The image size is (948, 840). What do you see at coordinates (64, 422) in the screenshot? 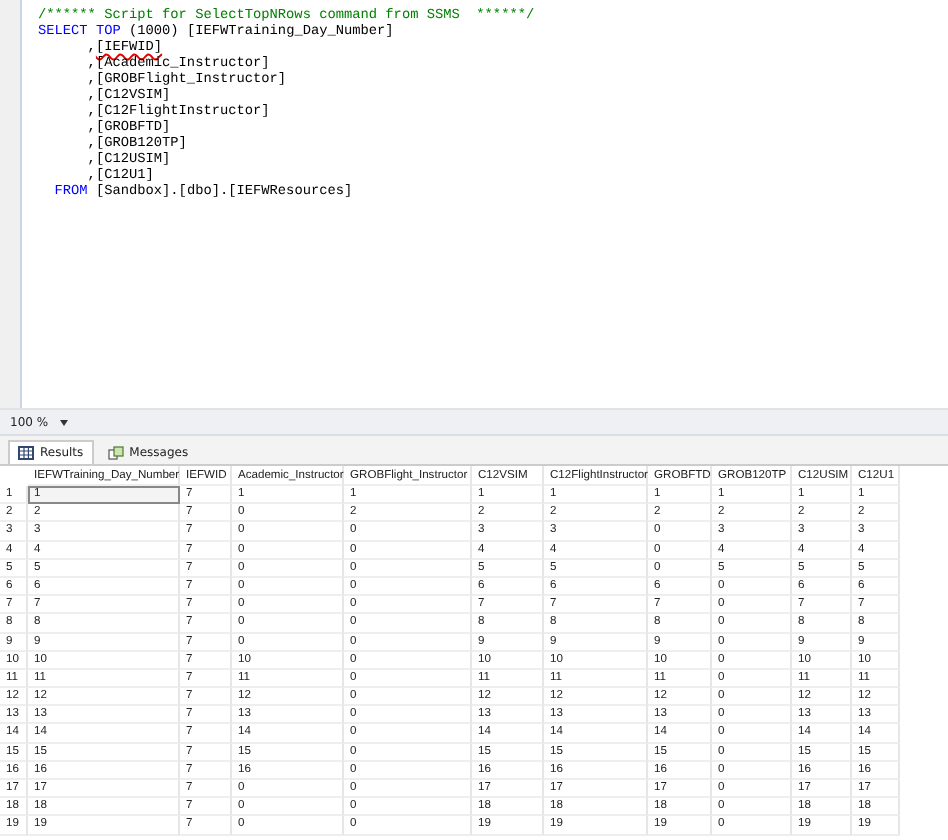
I see `caret-icon` at bounding box center [64, 422].